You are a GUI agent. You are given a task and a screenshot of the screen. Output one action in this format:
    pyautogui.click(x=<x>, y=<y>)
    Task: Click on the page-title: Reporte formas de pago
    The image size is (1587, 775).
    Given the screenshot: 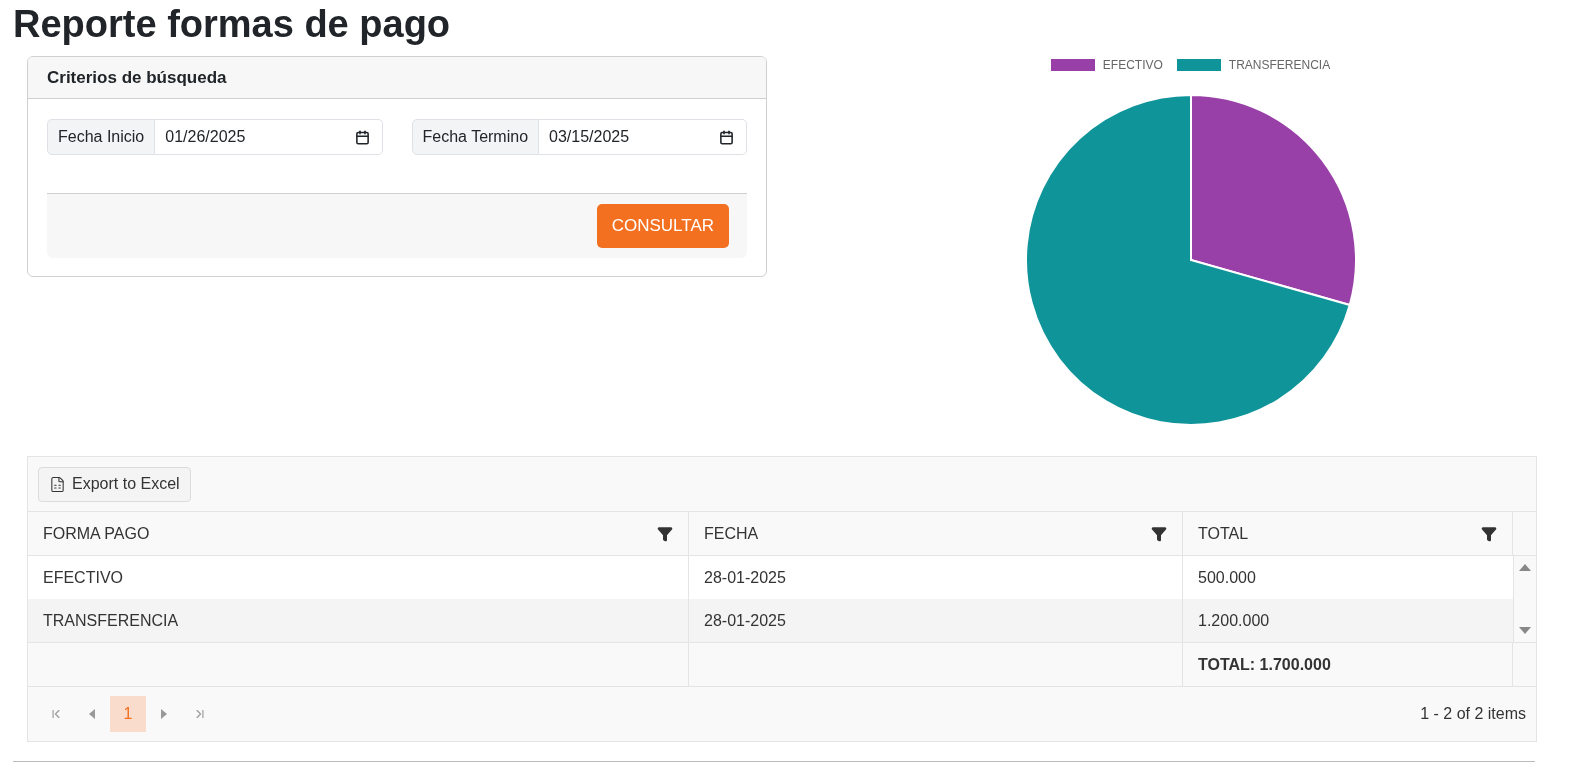 What is the action you would take?
    pyautogui.click(x=232, y=24)
    